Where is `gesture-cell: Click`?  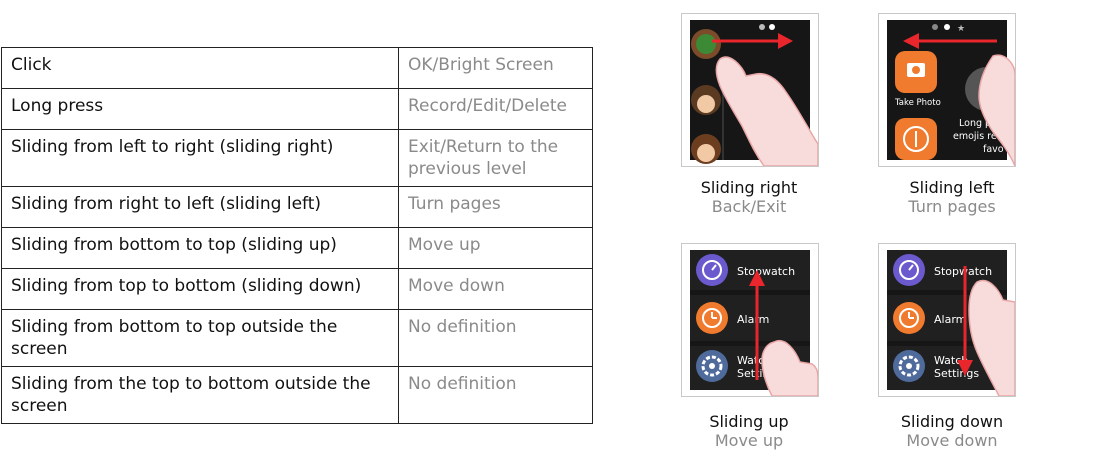 gesture-cell: Click is located at coordinates (200, 68).